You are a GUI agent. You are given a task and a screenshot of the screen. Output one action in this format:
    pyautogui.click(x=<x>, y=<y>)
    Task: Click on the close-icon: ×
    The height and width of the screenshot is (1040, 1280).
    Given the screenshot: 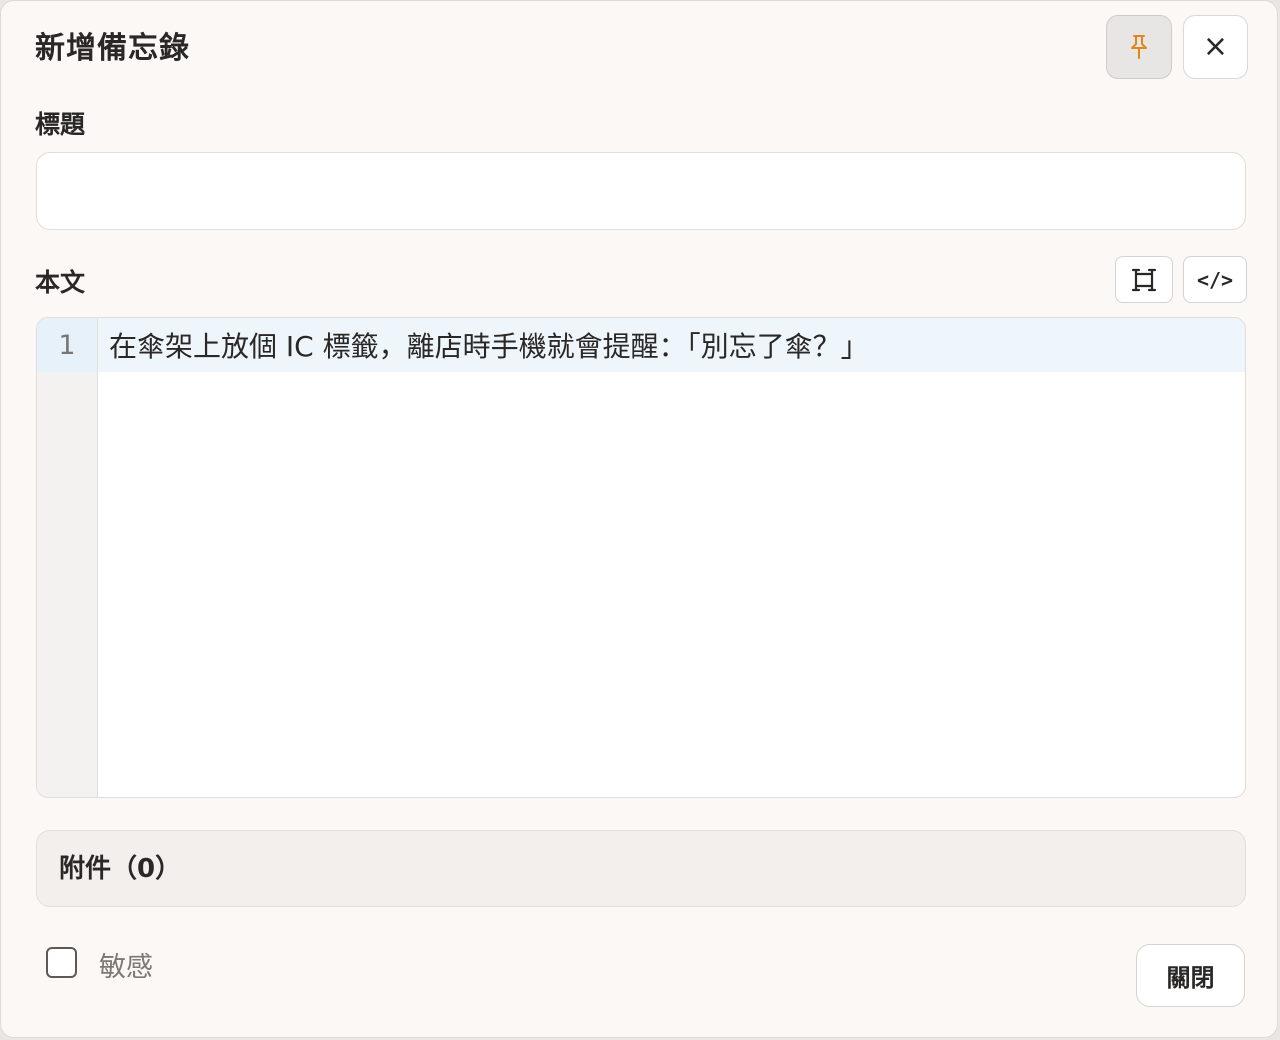 What is the action you would take?
    pyautogui.click(x=1215, y=46)
    